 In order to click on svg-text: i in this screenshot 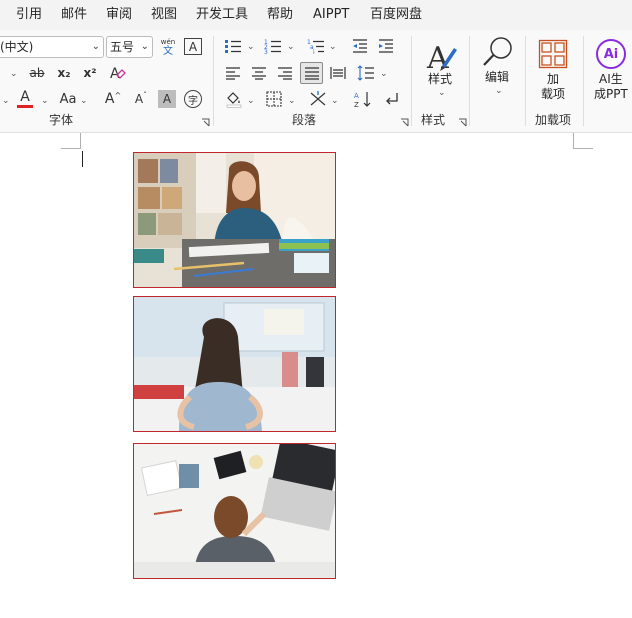, I will do `click(314, 51)`.